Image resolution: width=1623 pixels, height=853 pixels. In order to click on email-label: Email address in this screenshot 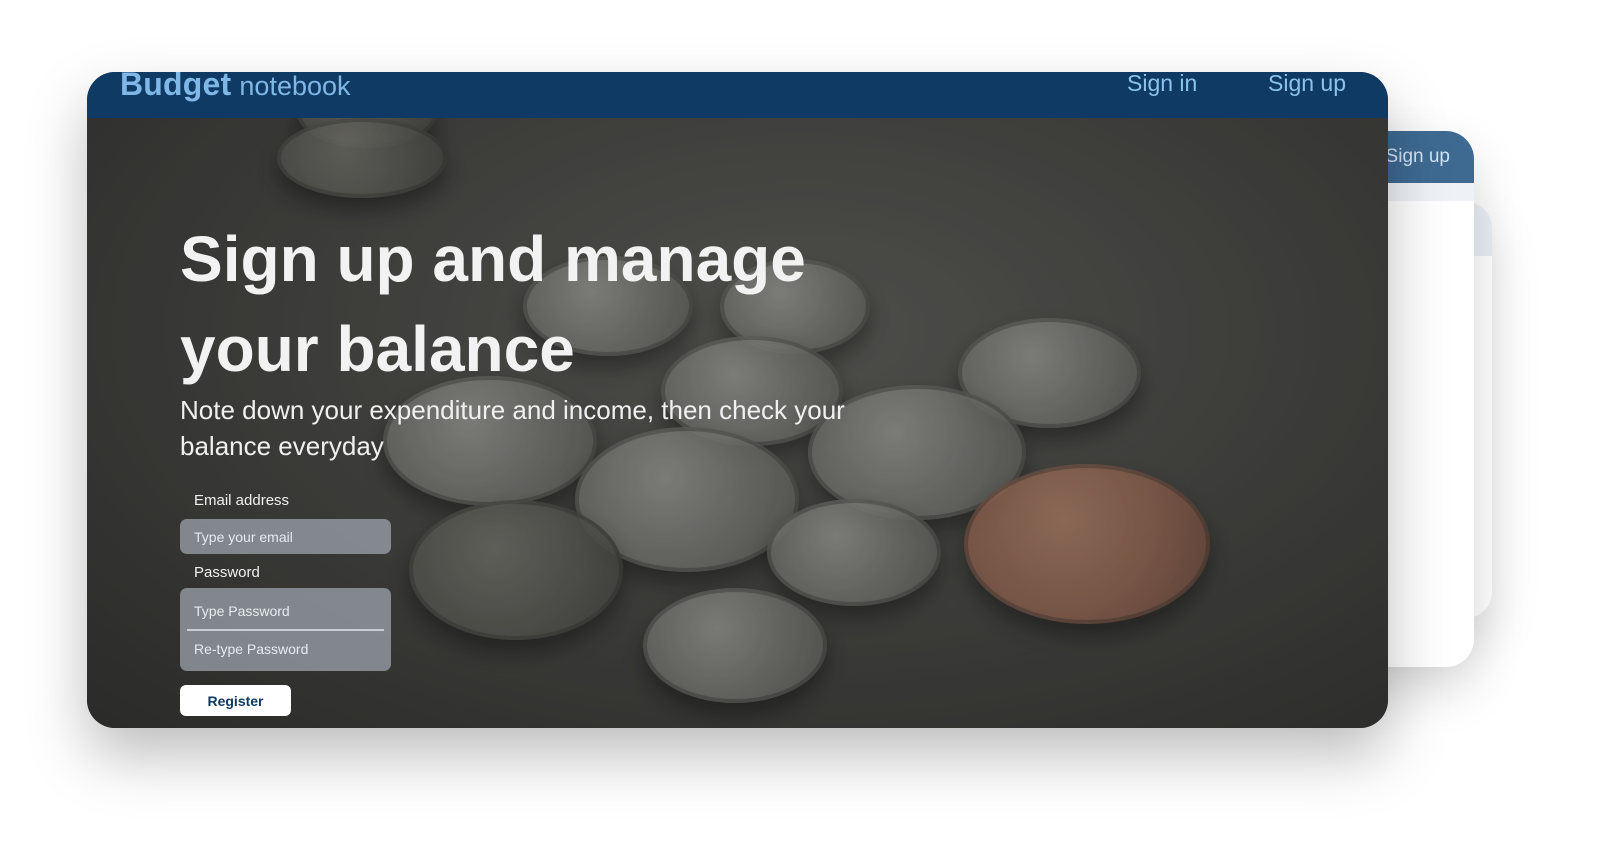, I will do `click(242, 500)`.